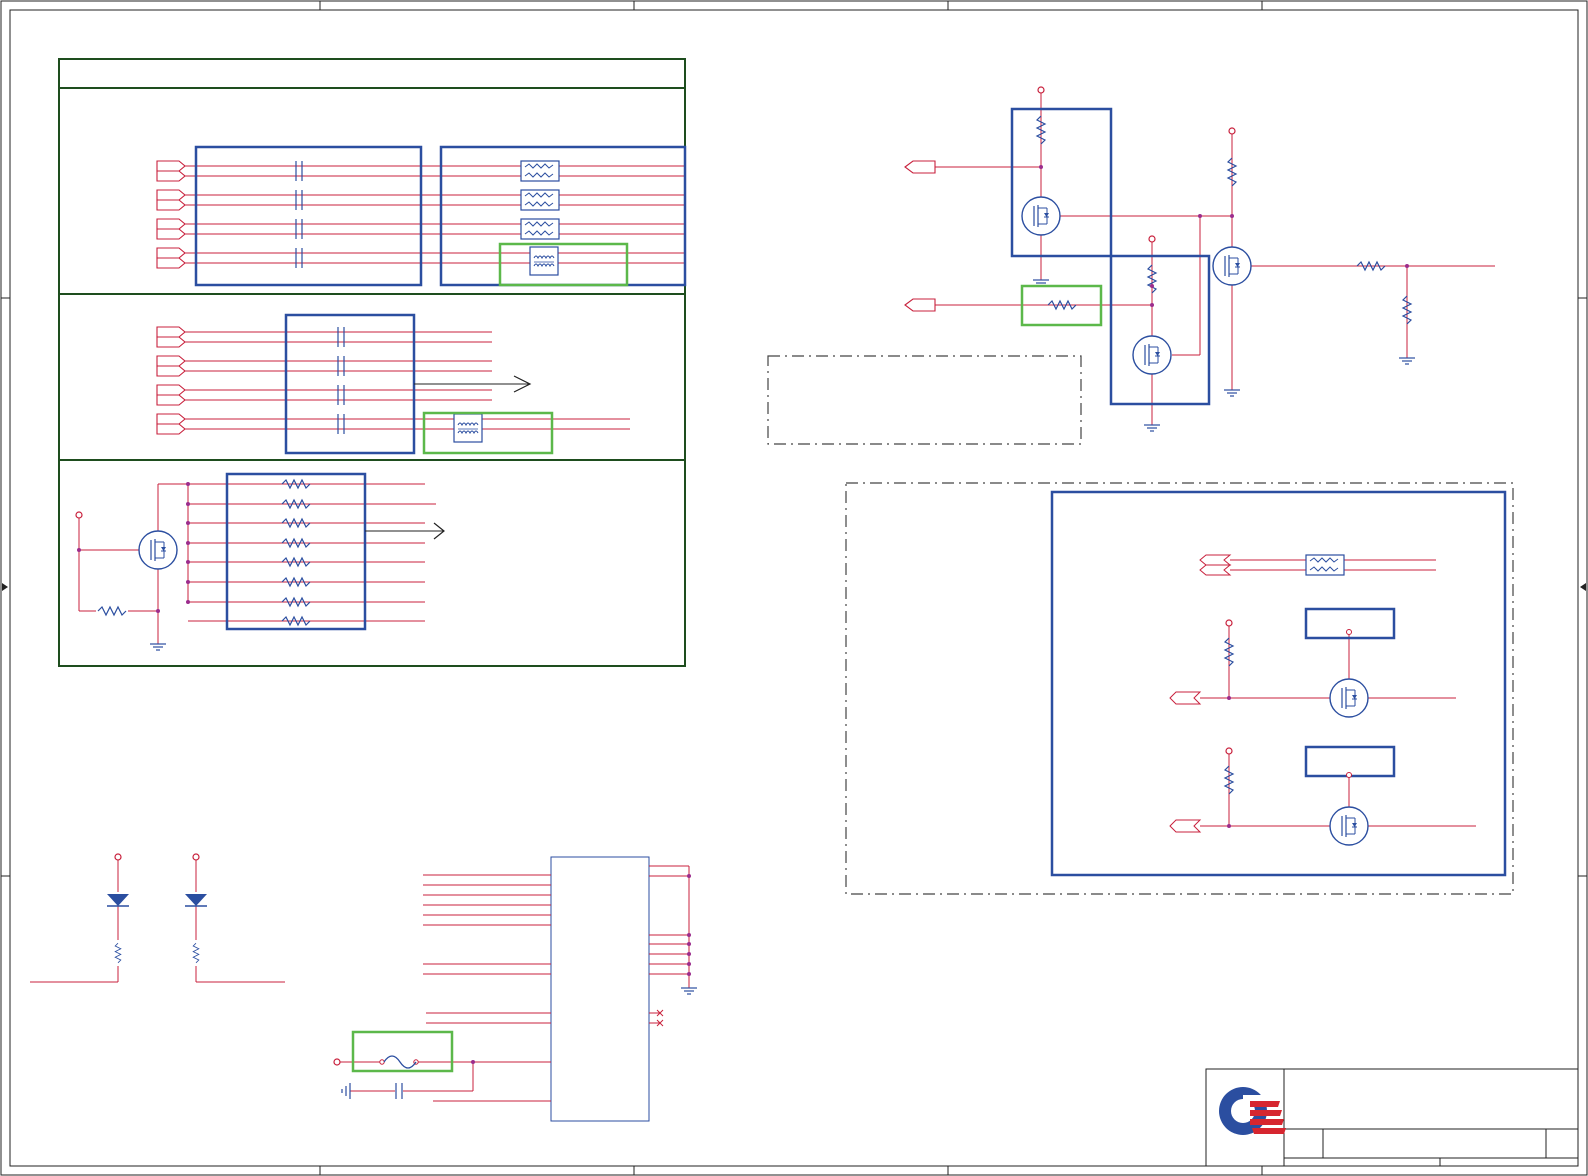 This screenshot has width=1588, height=1176. I want to click on bus-arrow-icon, so click(405, 531).